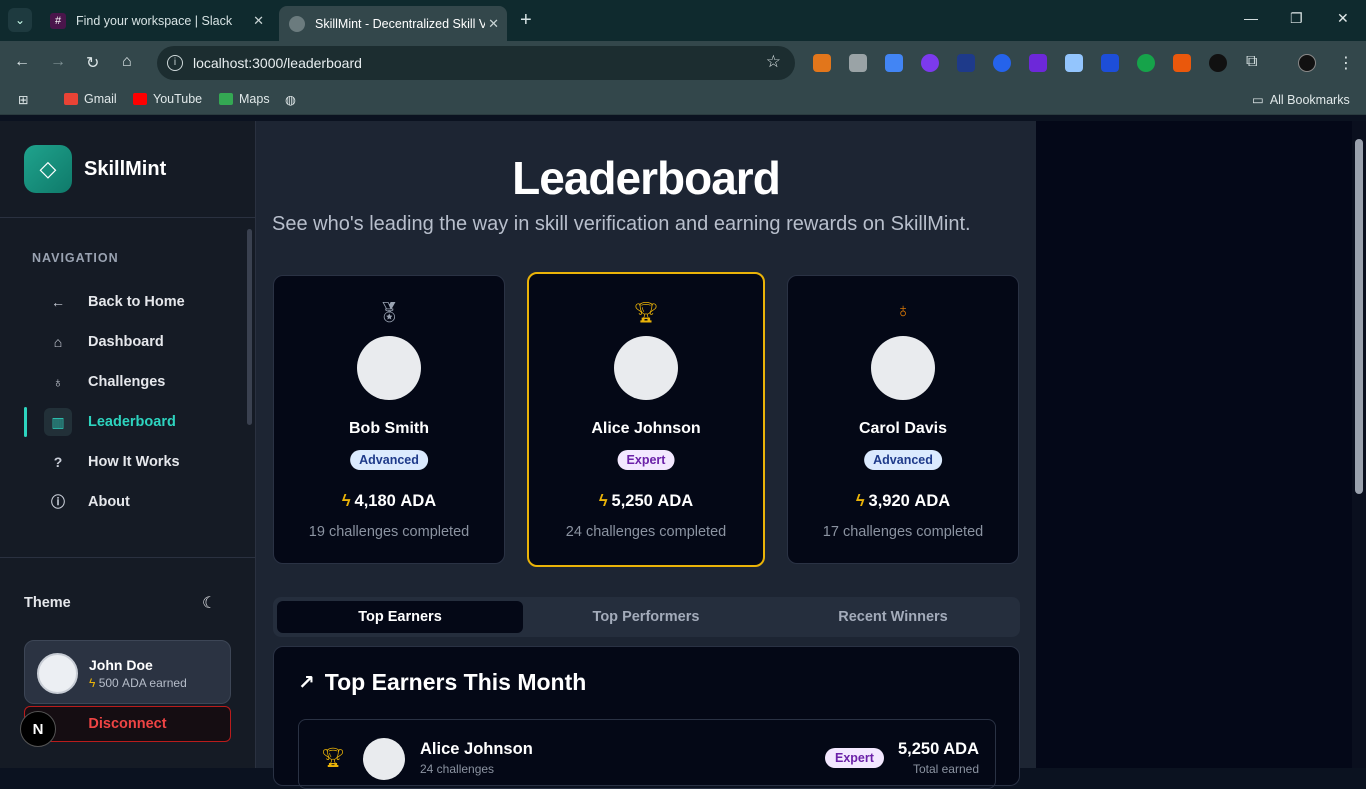 This screenshot has width=1366, height=789. I want to click on challenges-completed: 24 challenges completed, so click(646, 532).